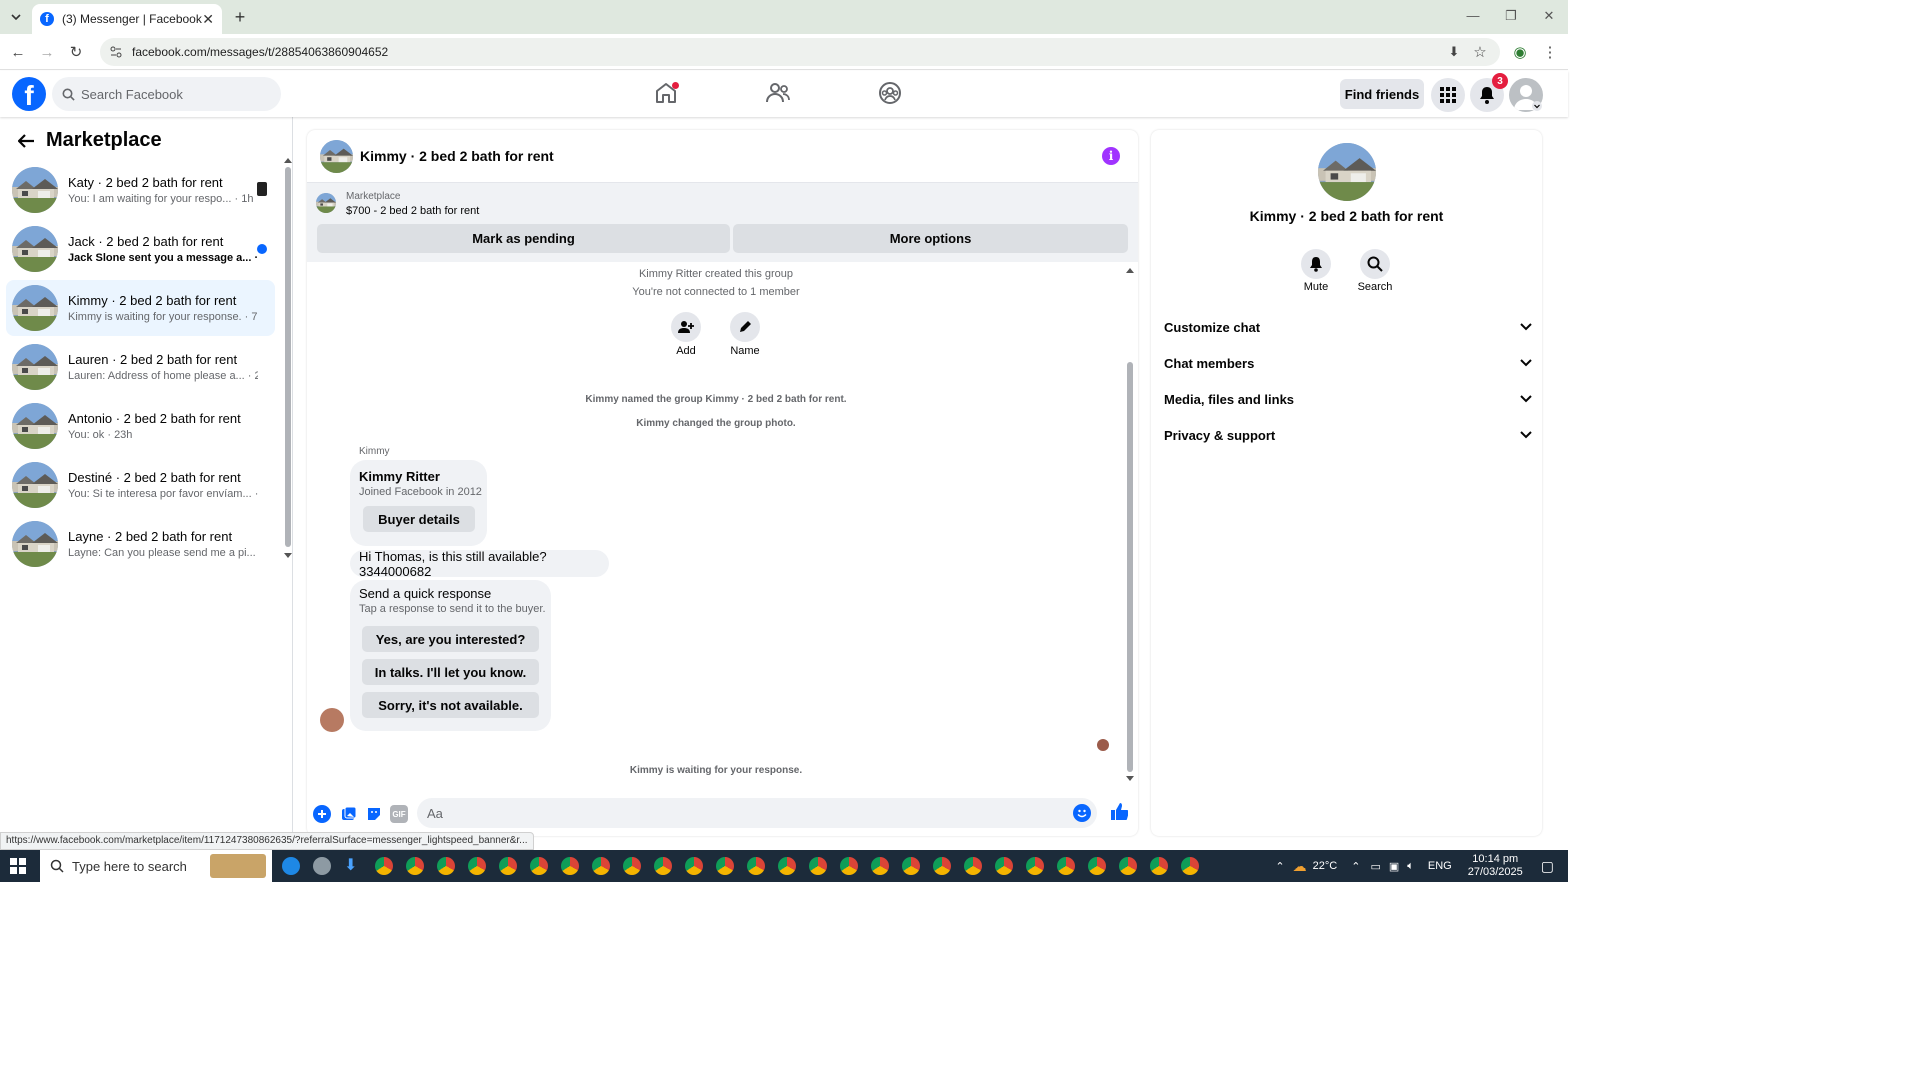  What do you see at coordinates (745, 327) in the screenshot?
I see `name-group-button` at bounding box center [745, 327].